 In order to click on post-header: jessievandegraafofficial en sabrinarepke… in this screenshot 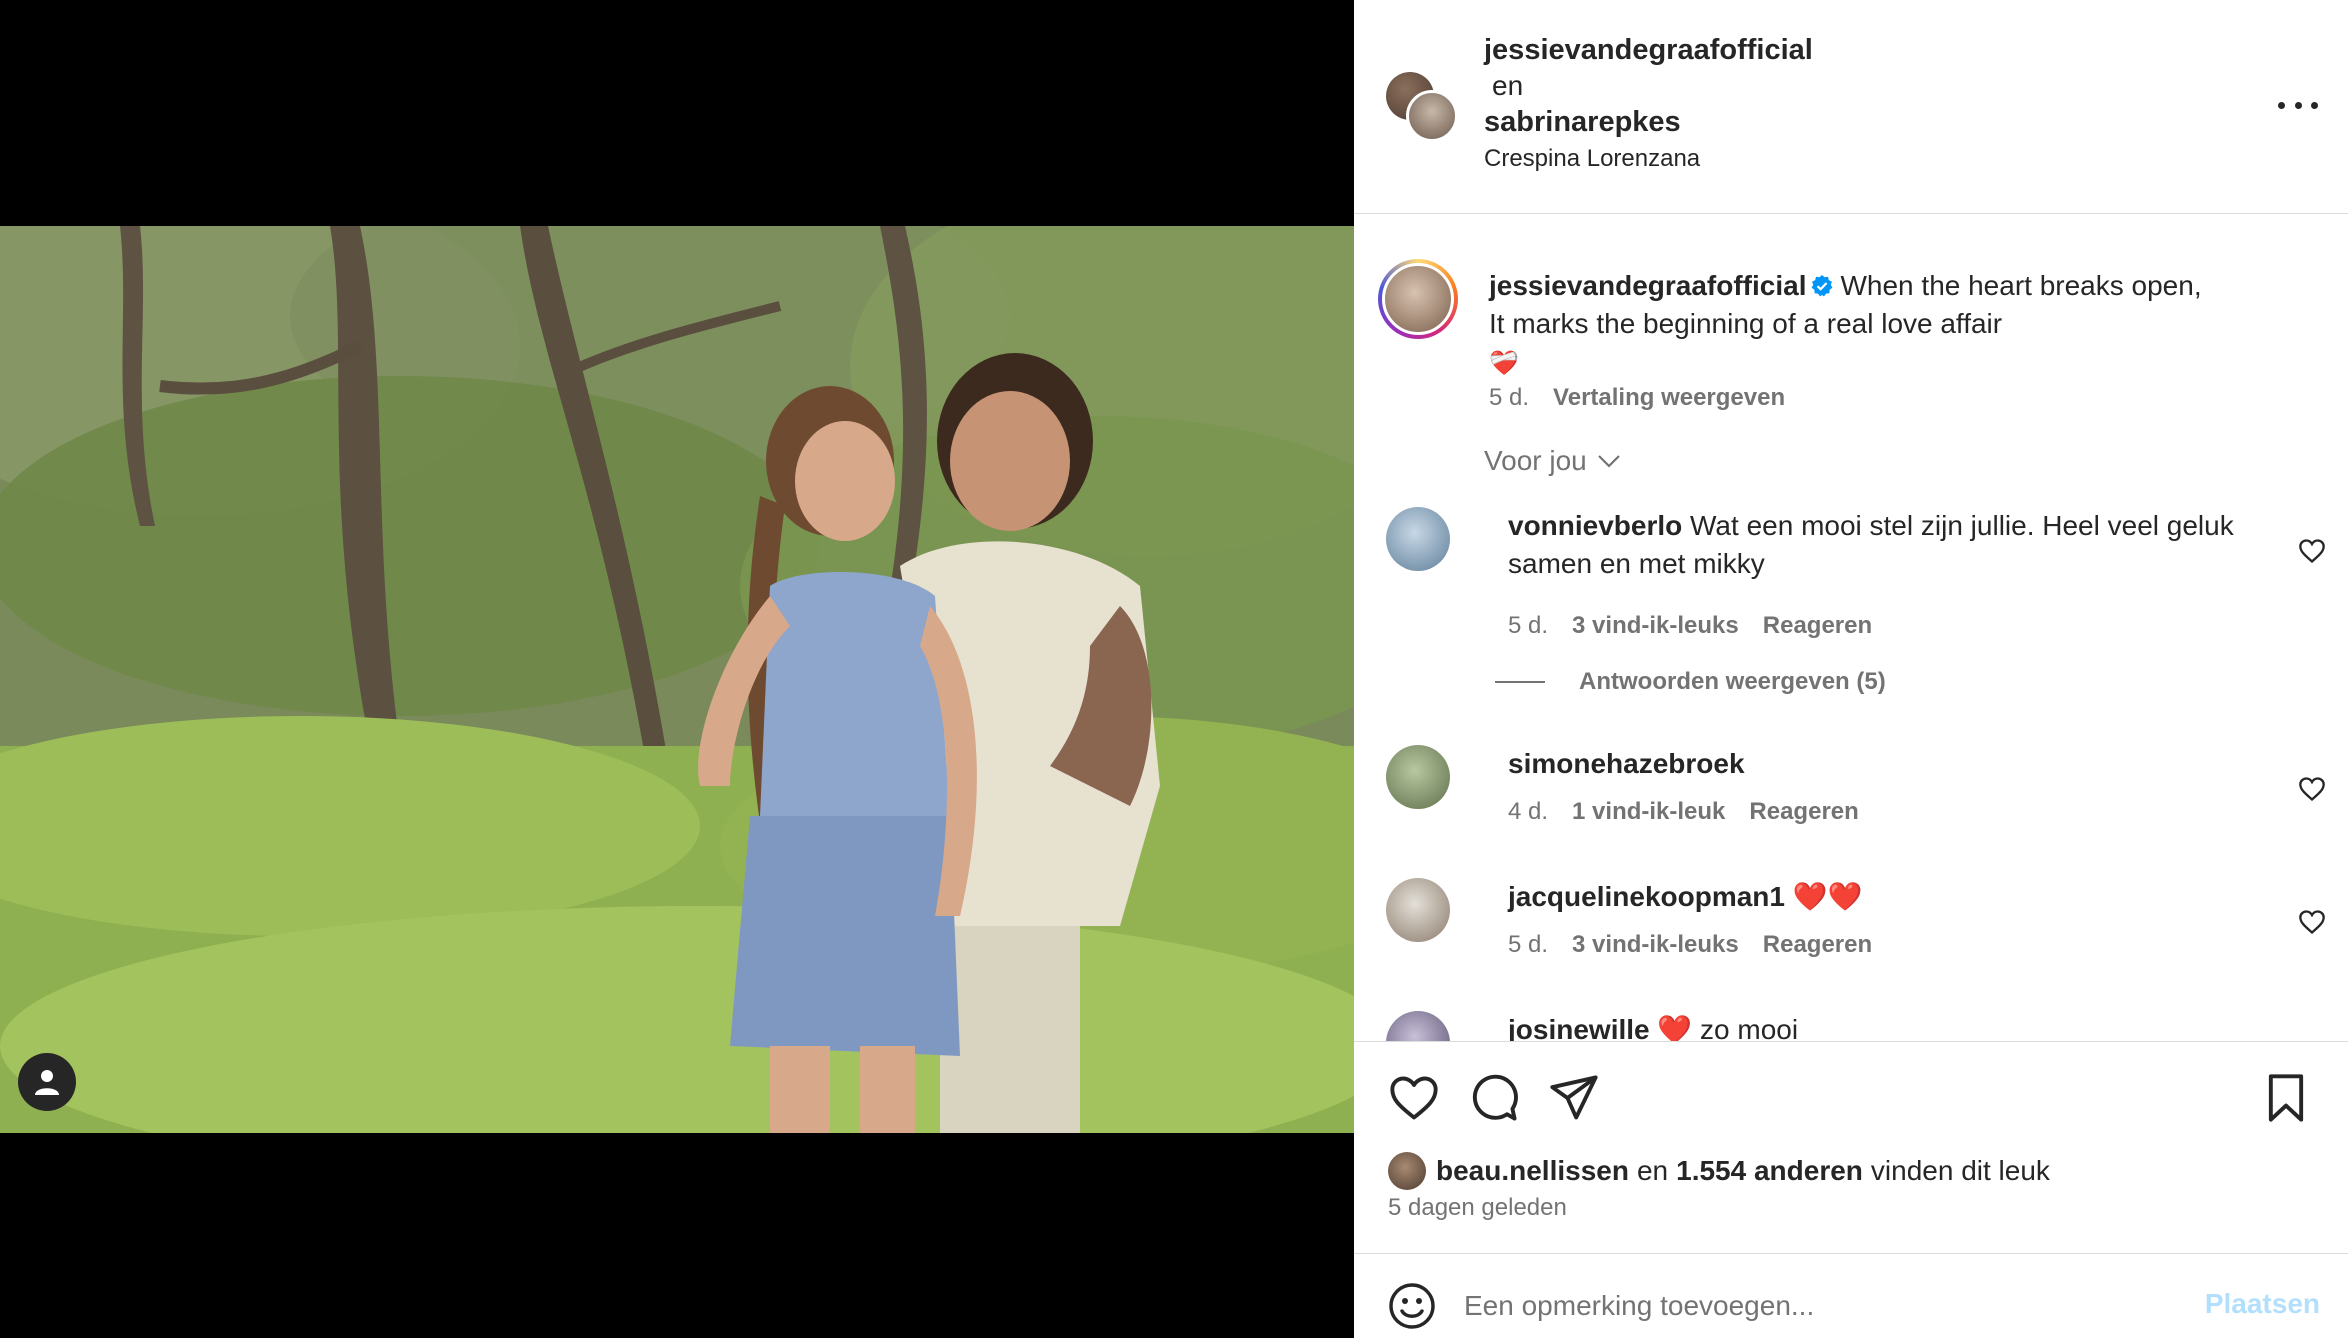, I will do `click(1851, 107)`.